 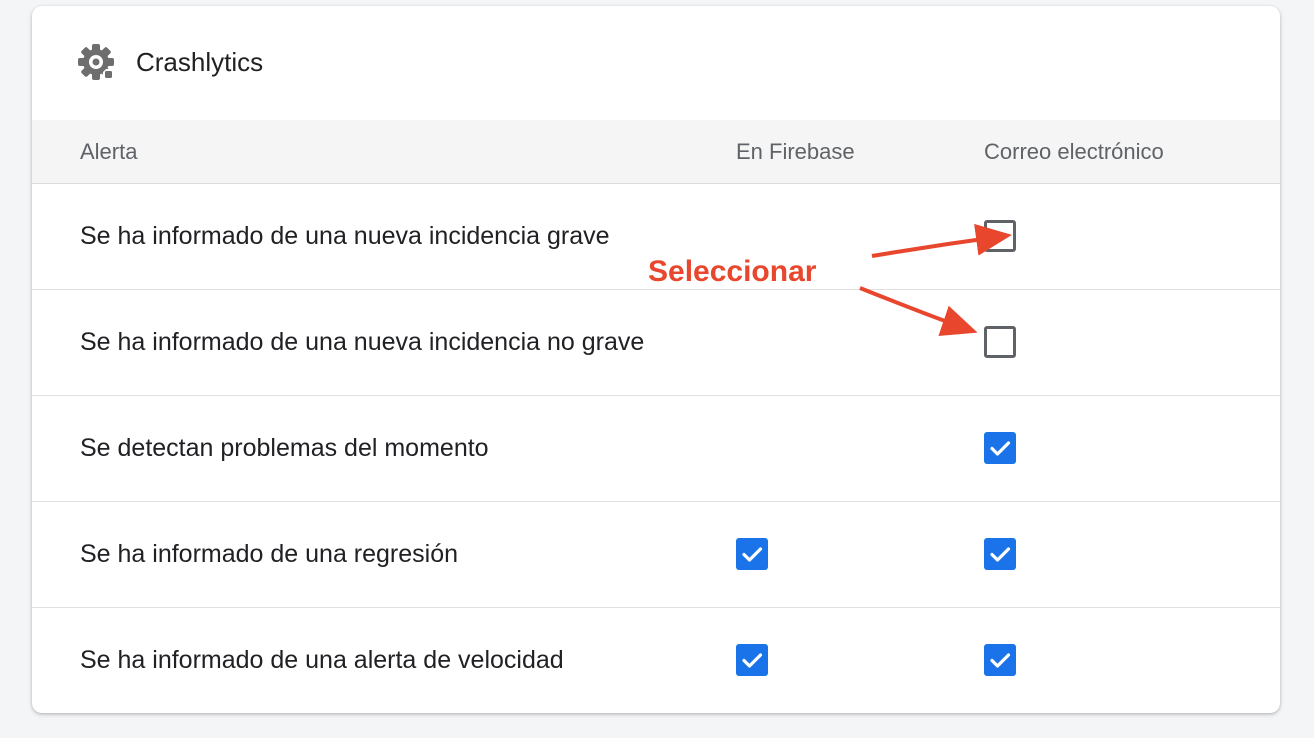 What do you see at coordinates (284, 448) in the screenshot?
I see `alert-label: Se detectan problemas del momento` at bounding box center [284, 448].